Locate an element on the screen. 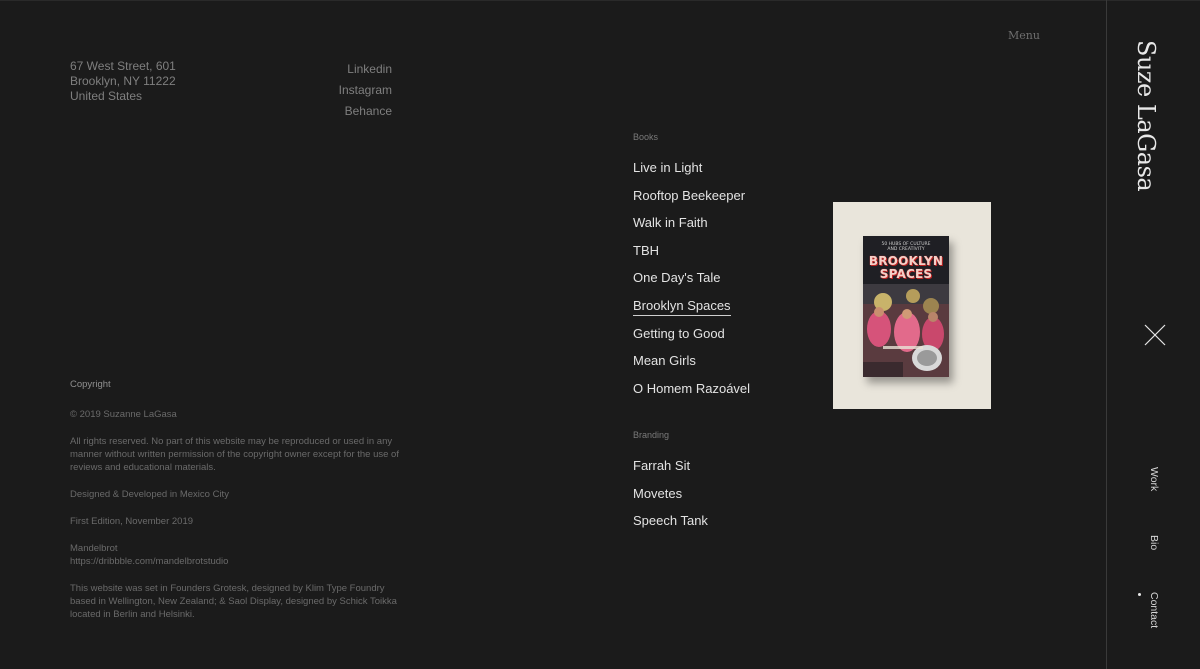  studio-name: Mandelbrot is located at coordinates (94, 548).